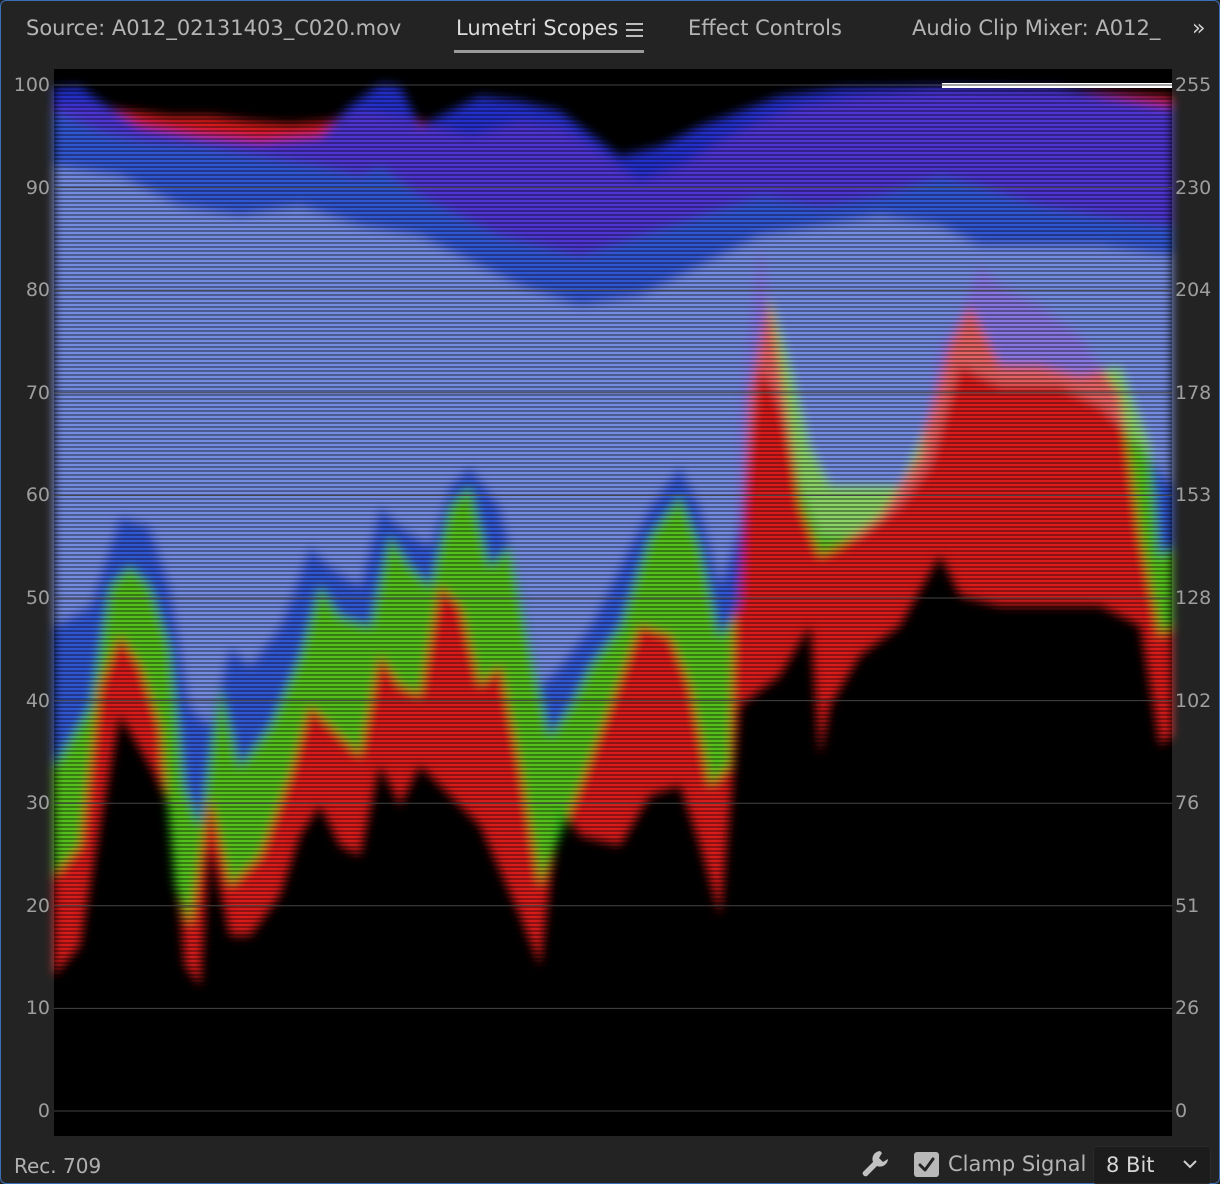  I want to click on tab-effect-controls: Effect Controls, so click(765, 28).